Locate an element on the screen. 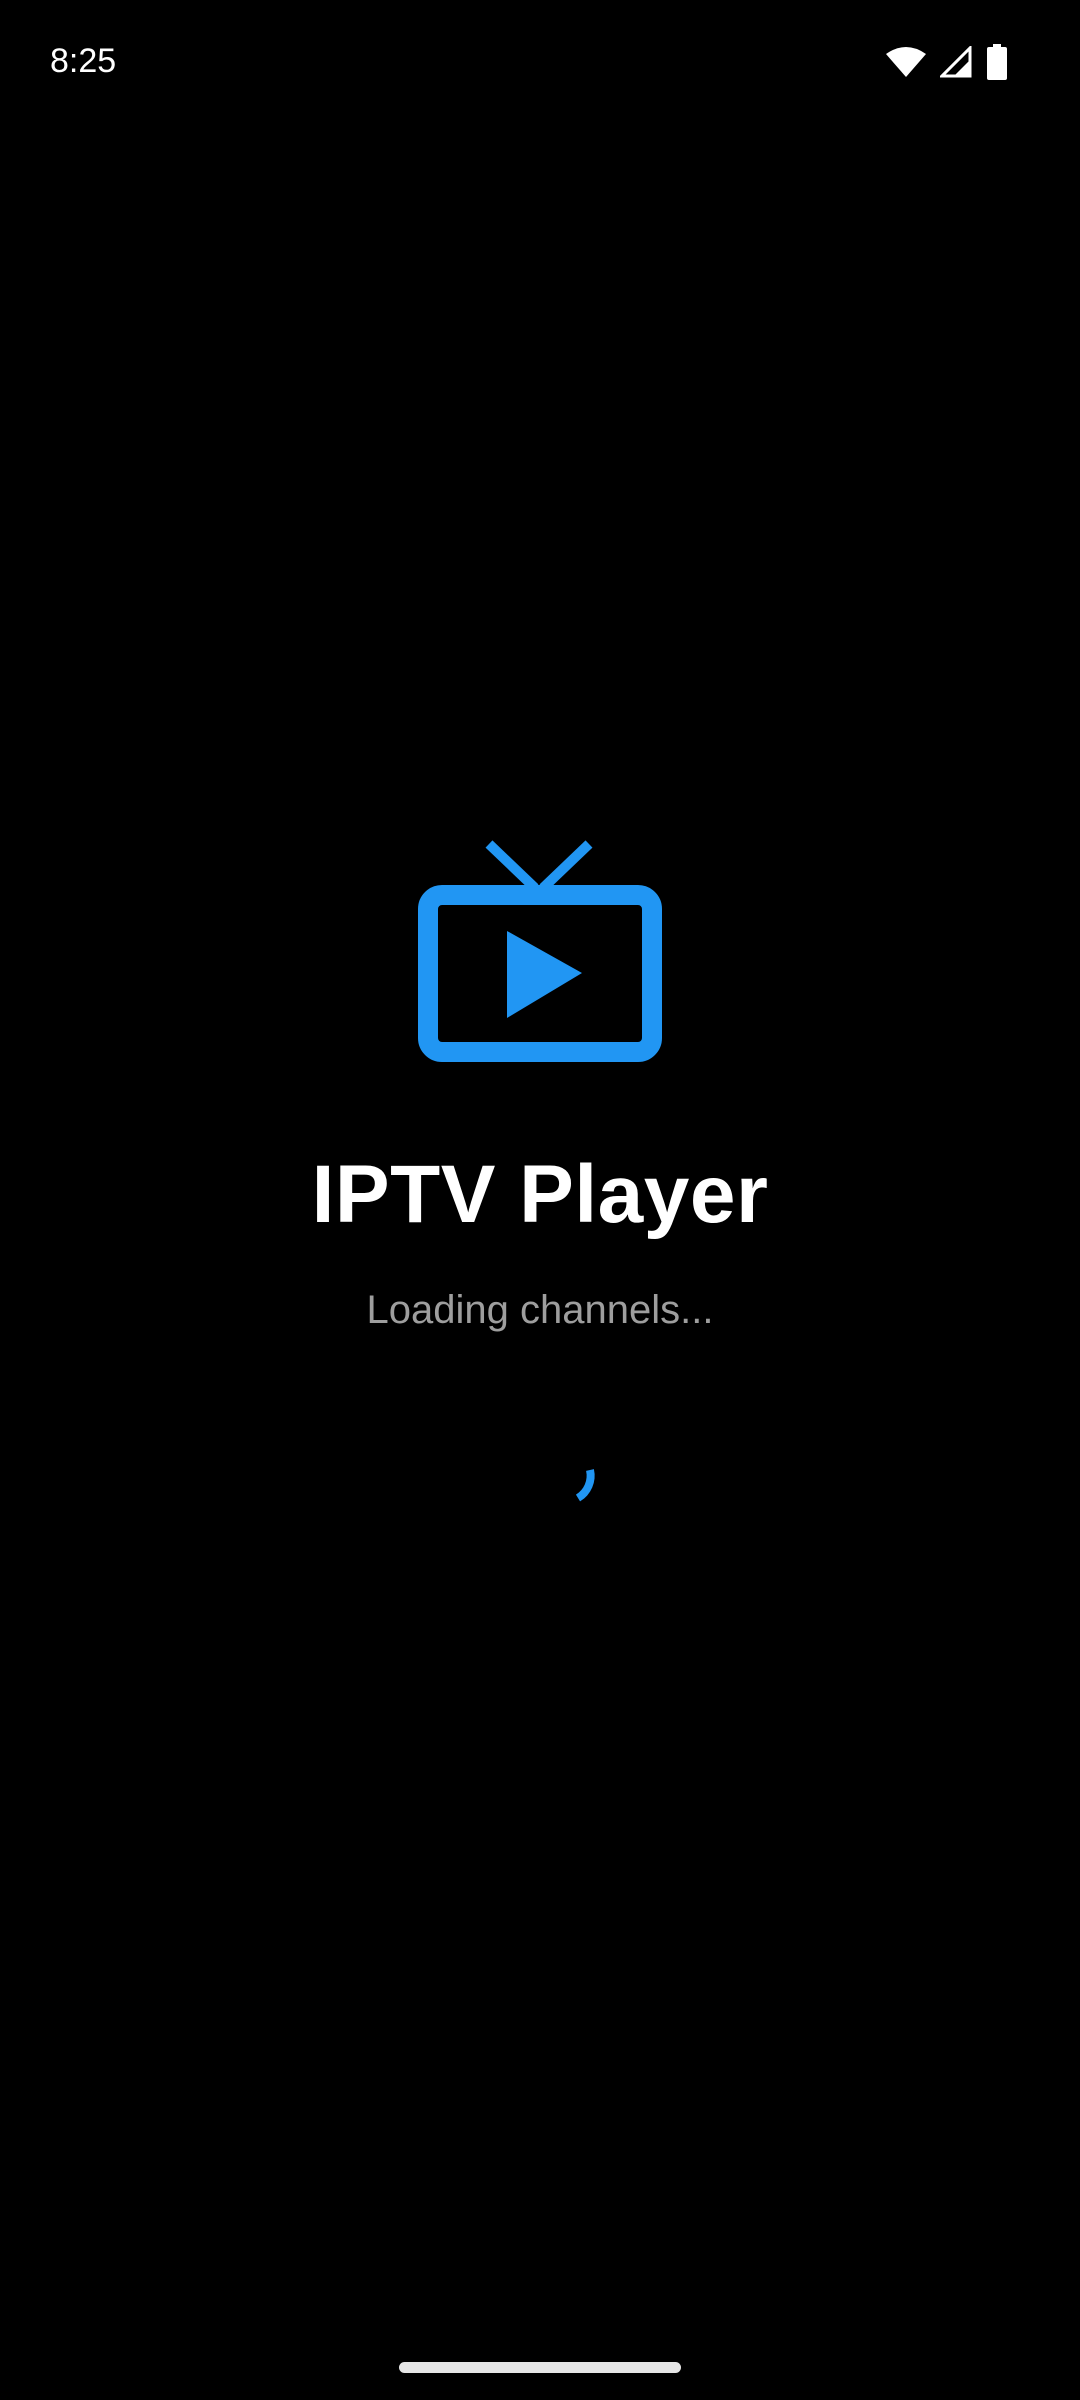 The image size is (1080, 2400). cell-signal-icon is located at coordinates (956, 62).